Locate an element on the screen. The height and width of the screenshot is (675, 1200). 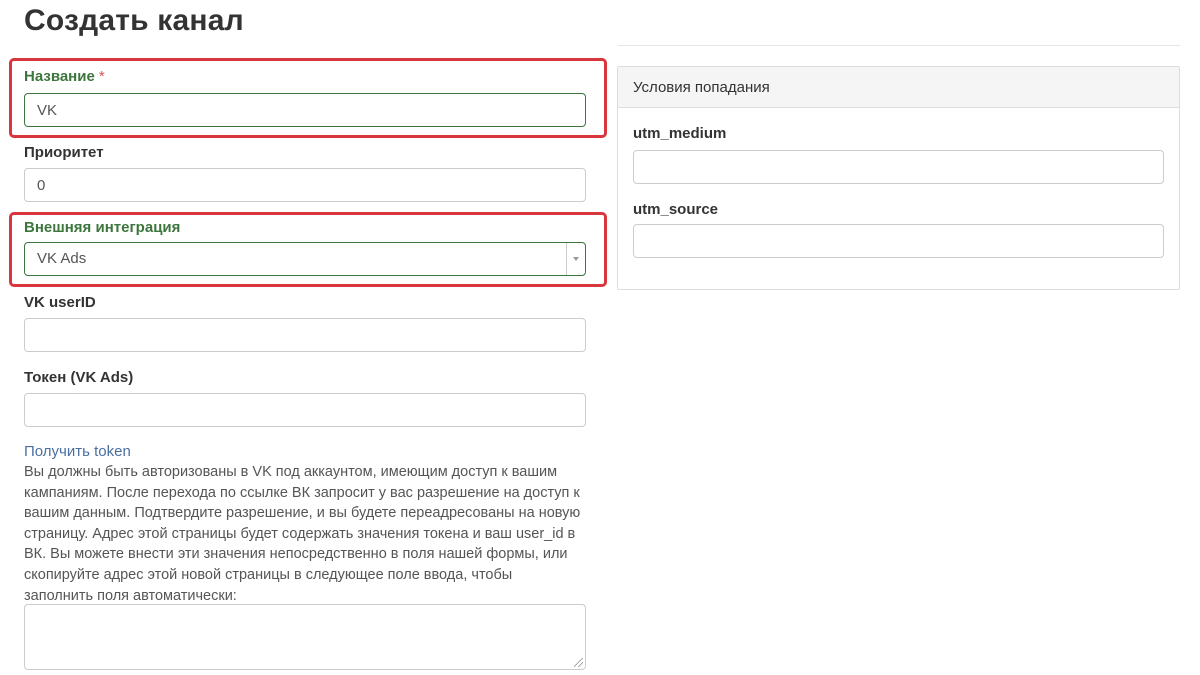
priority-label: Приоритет is located at coordinates (64, 152).